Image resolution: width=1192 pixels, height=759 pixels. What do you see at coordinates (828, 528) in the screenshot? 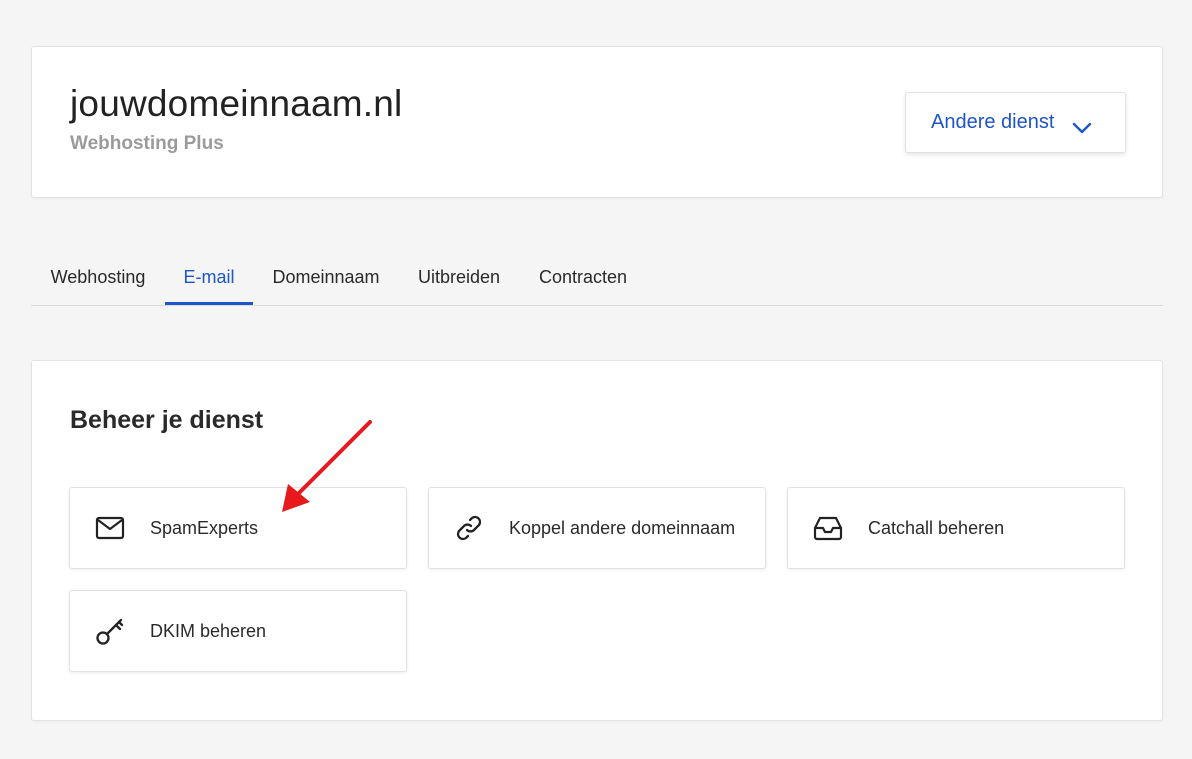
I see `inbox-icon` at bounding box center [828, 528].